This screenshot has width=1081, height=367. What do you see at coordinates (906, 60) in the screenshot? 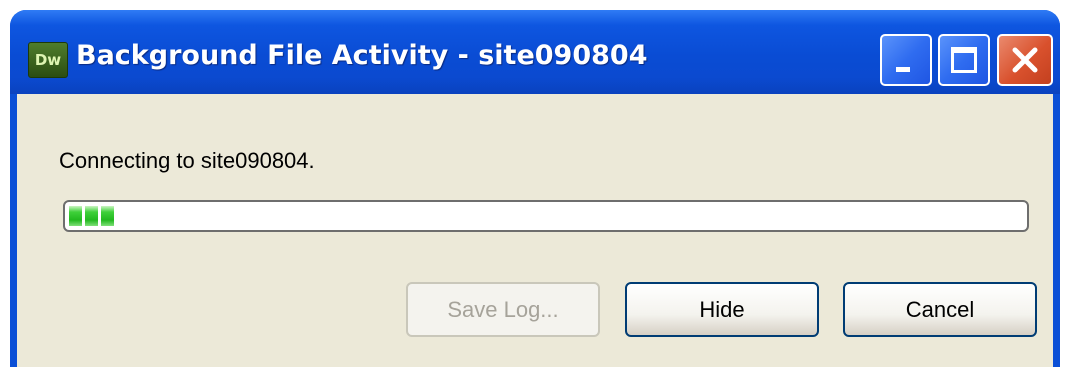
I see `minimize-button` at bounding box center [906, 60].